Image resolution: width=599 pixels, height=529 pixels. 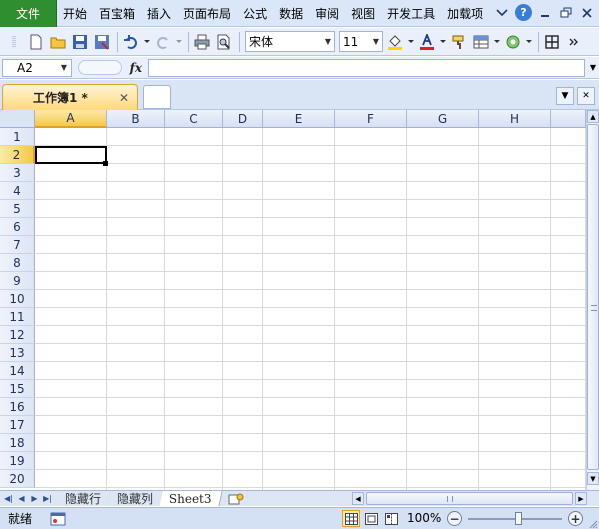 What do you see at coordinates (236, 498) in the screenshot?
I see `insert-sheet-icon` at bounding box center [236, 498].